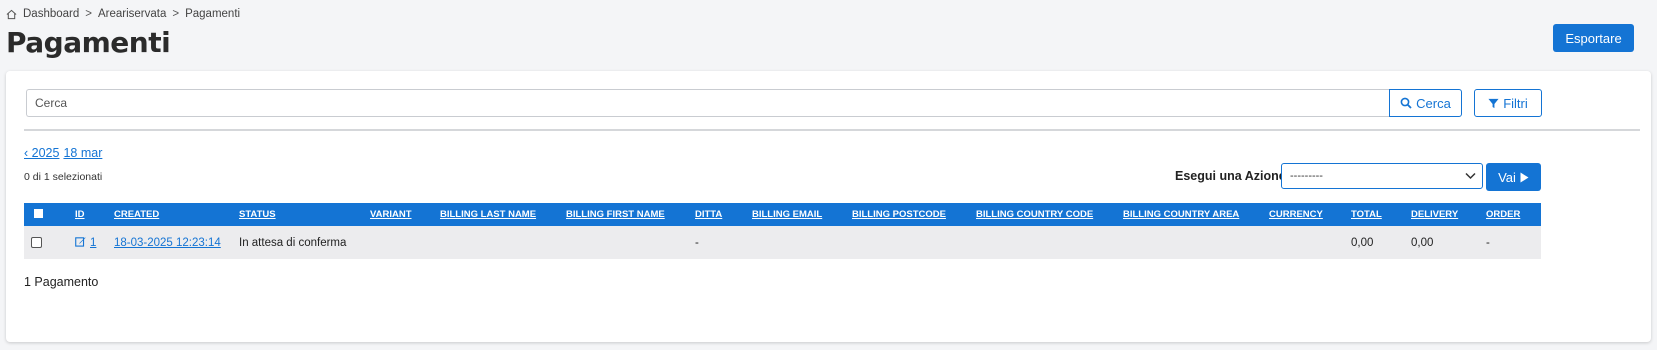  I want to click on column-header-billing-email: BILLING EMAIL, so click(802, 214).